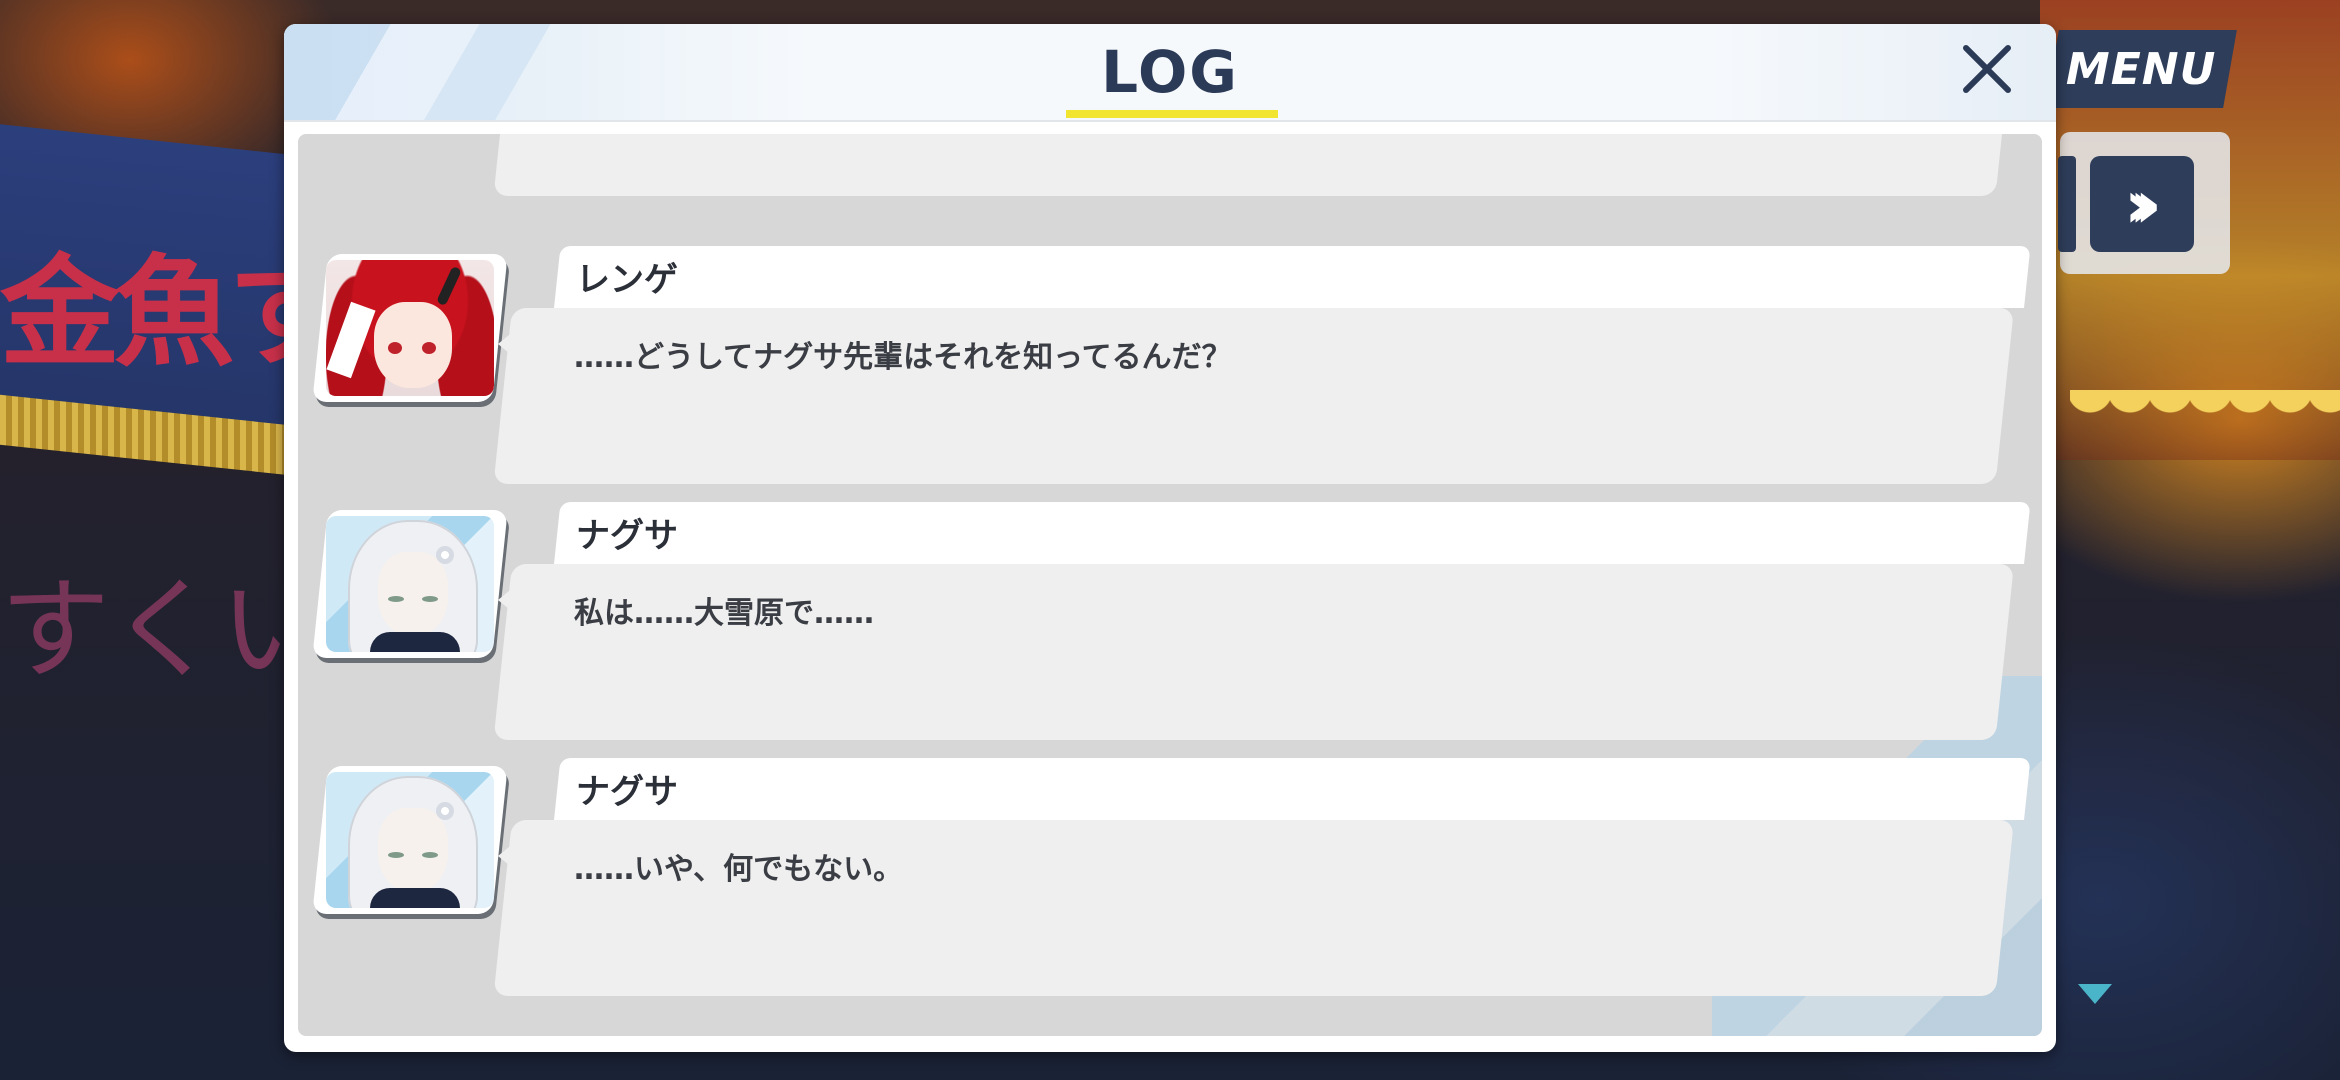  Describe the element at coordinates (1172, 114) in the screenshot. I see `title-underline` at that location.